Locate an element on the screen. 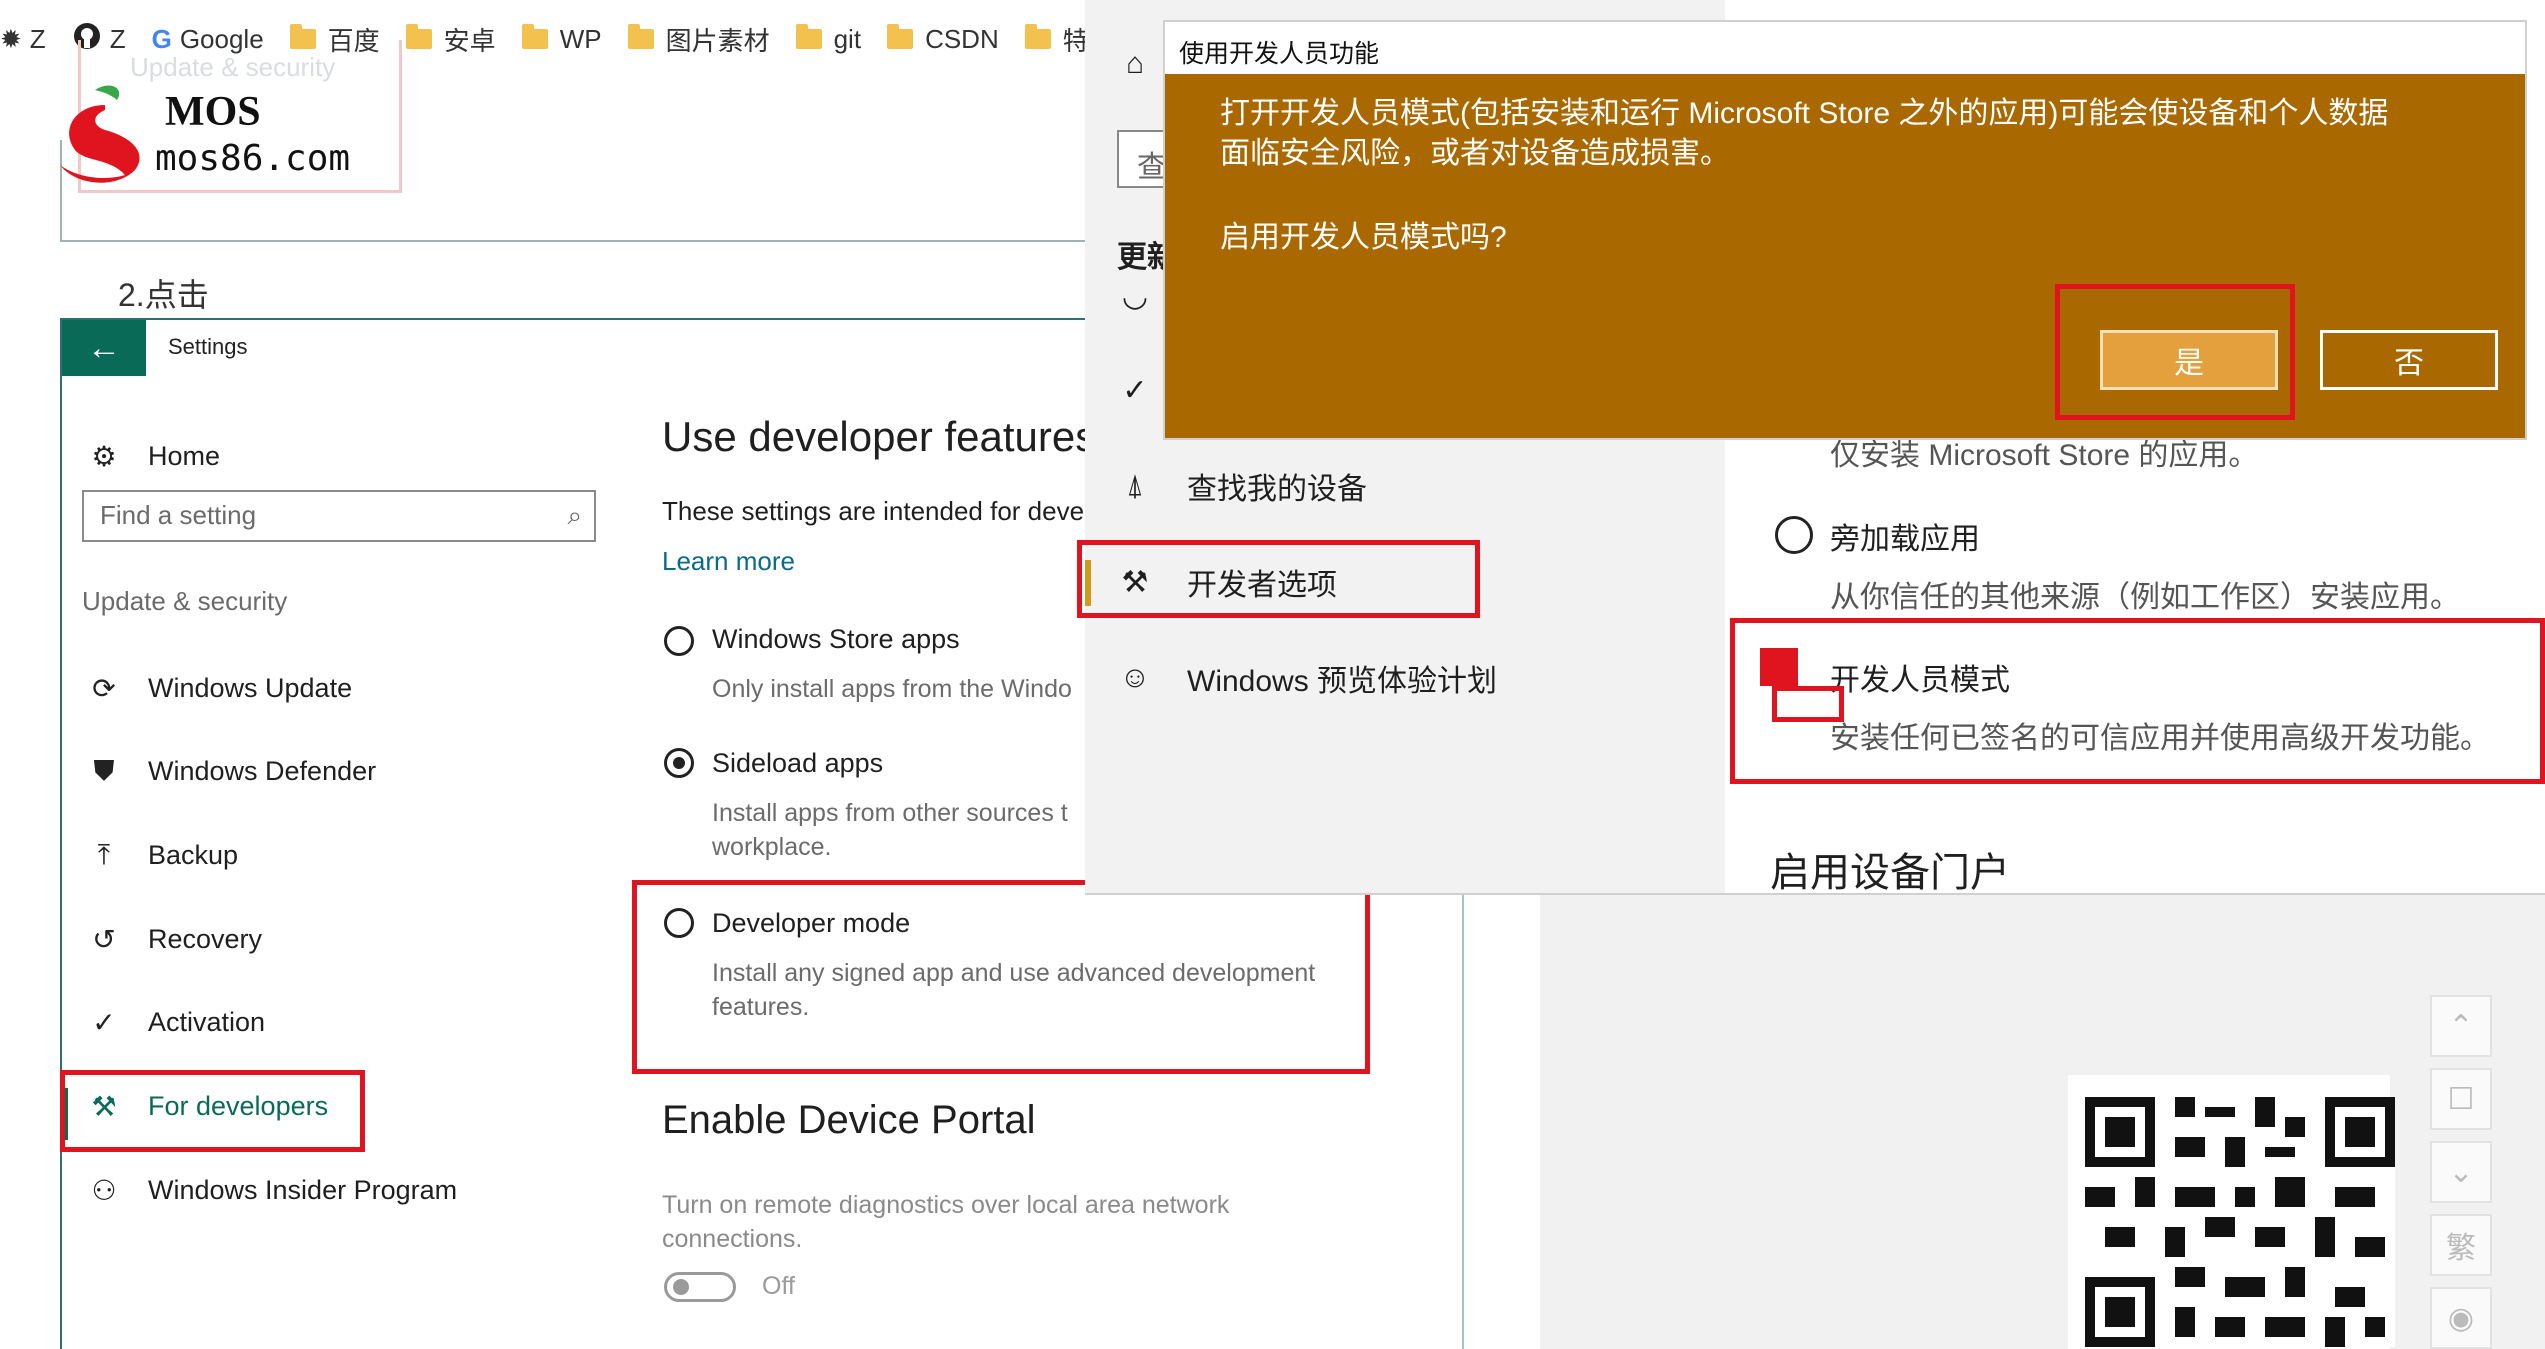 The image size is (2545, 1349). step-label: 2.点击 is located at coordinates (163, 295).